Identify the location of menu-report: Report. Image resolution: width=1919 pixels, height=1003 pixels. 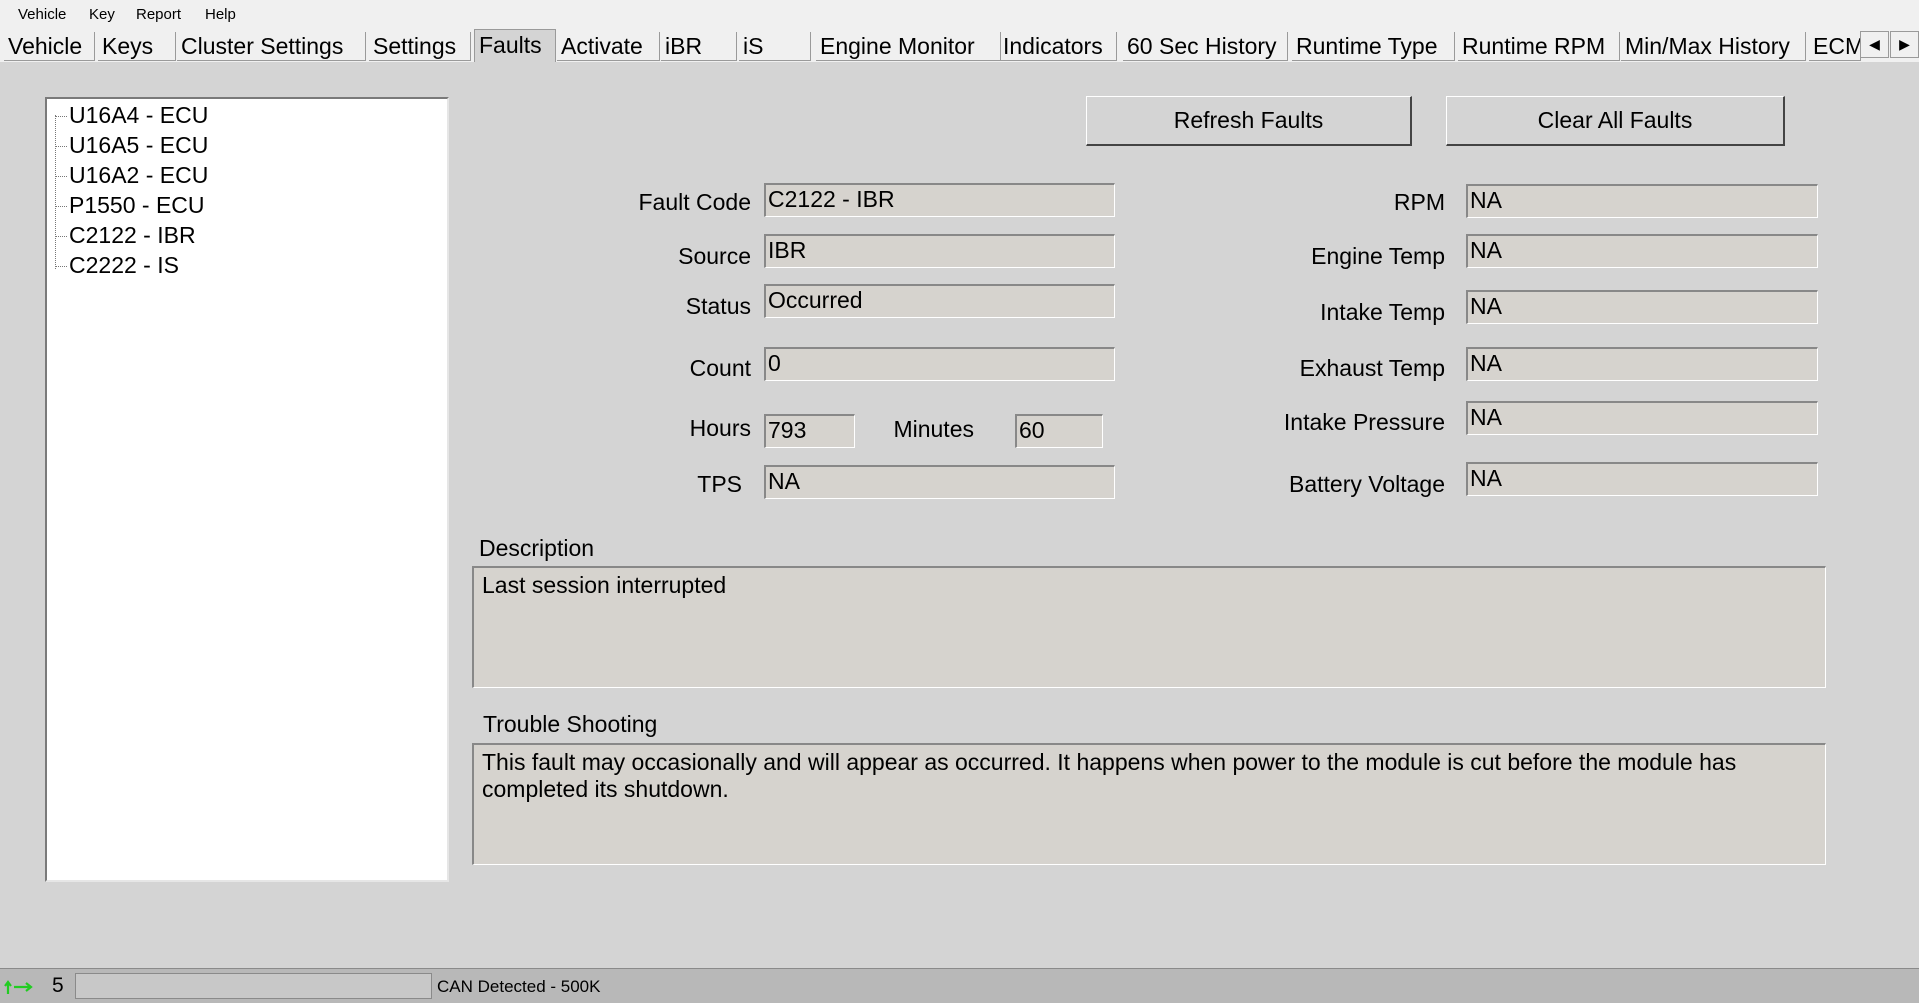
(158, 14).